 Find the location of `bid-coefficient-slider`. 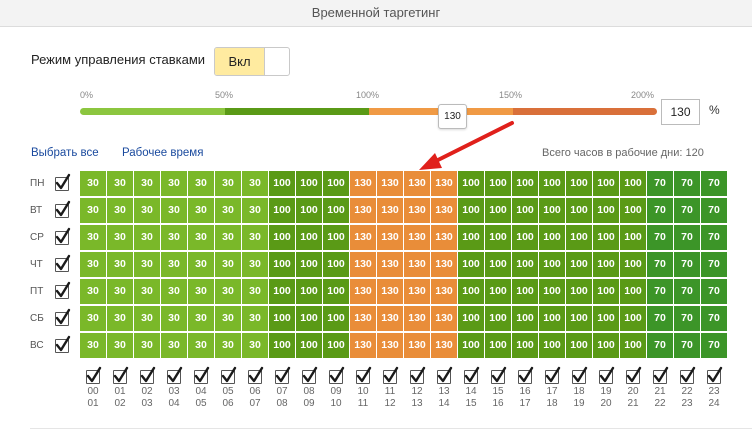

bid-coefficient-slider is located at coordinates (368, 111).